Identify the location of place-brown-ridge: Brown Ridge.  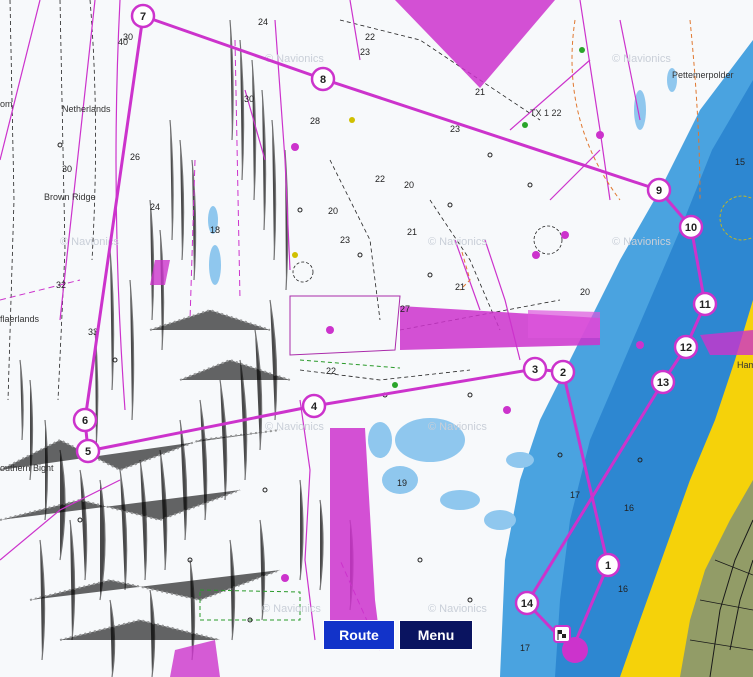
(70, 197).